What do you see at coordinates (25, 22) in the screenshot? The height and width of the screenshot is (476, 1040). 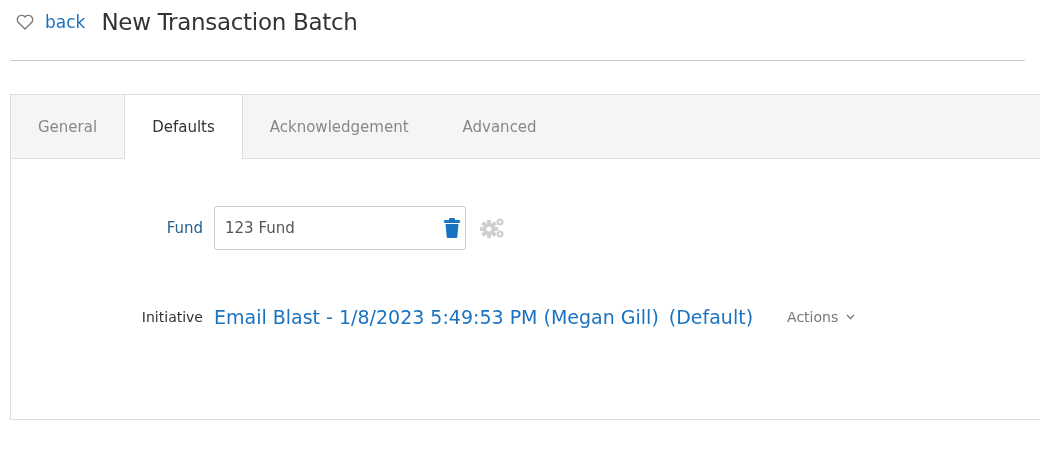 I see `heart-icon` at bounding box center [25, 22].